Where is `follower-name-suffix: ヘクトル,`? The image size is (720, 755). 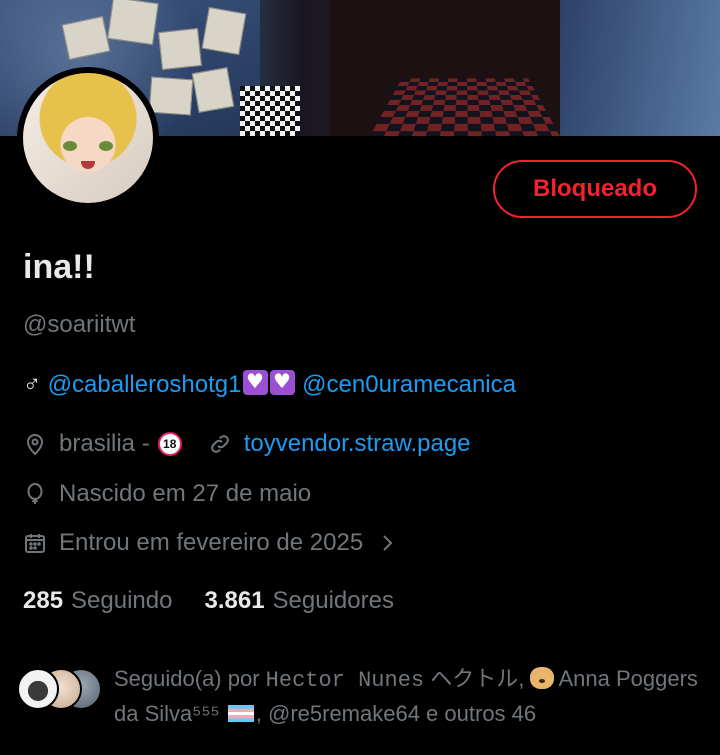
follower-name-suffix: ヘクトル, is located at coordinates (477, 678).